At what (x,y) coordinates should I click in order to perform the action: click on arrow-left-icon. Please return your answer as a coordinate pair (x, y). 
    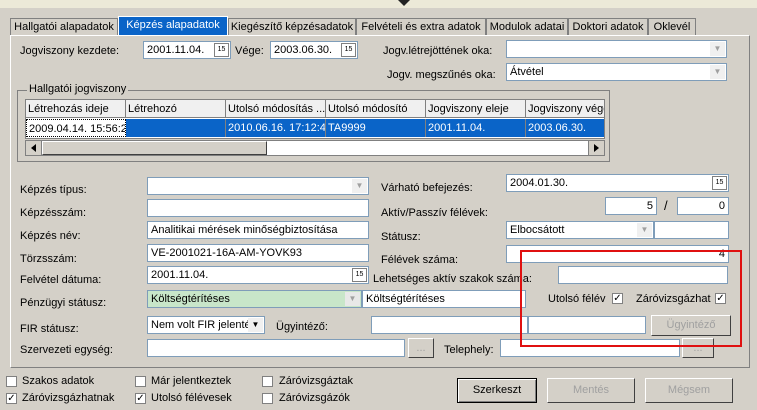
    Looking at the image, I should click on (33, 148).